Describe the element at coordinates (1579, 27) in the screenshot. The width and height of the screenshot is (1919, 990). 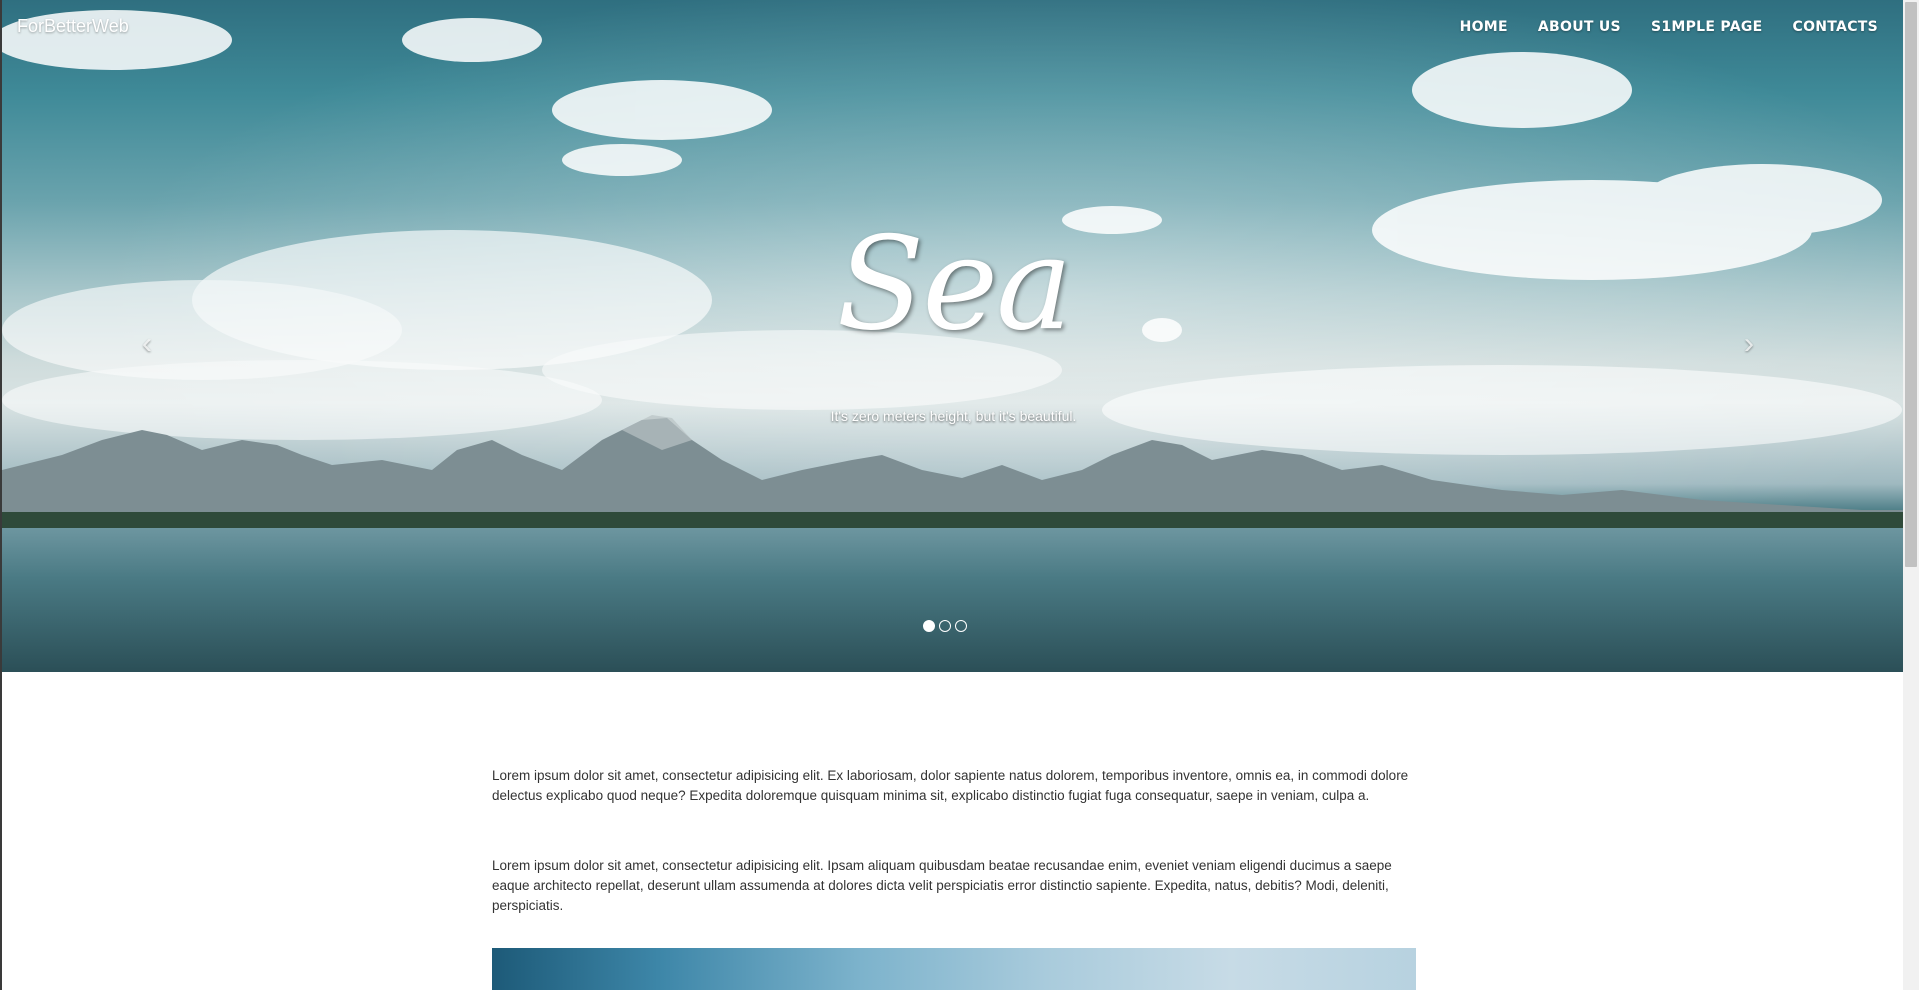
I see `nav-item-about-us: ABOUT US` at that location.